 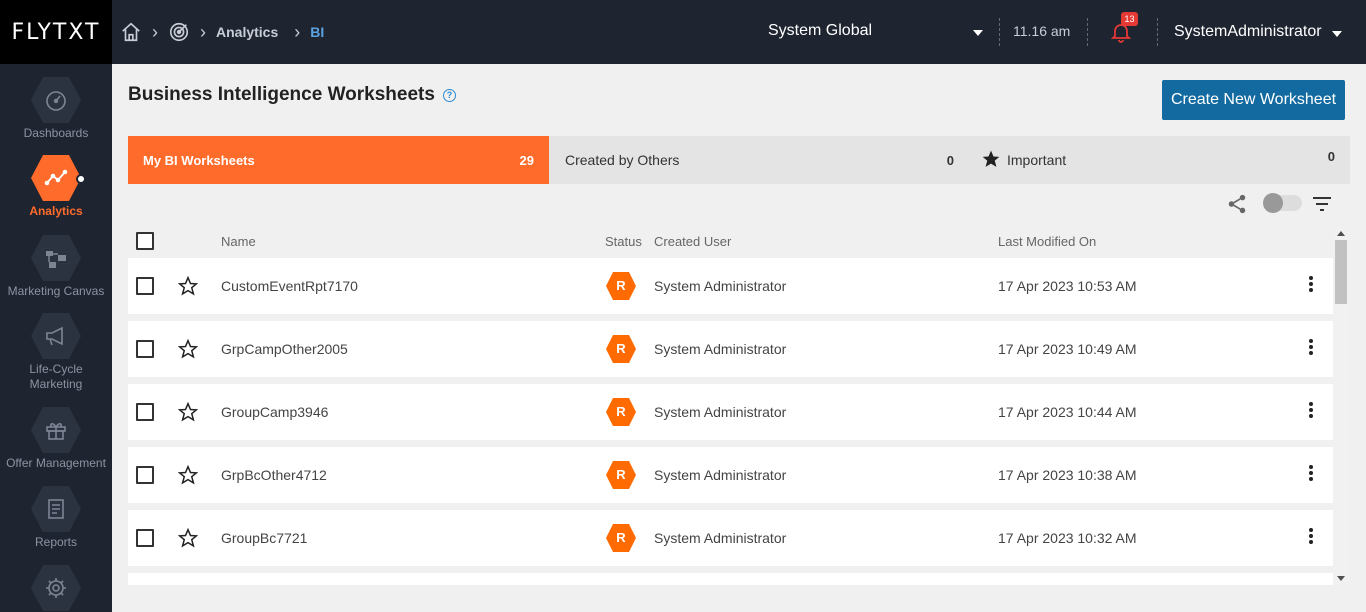 I want to click on breadcrumb: › › Analytics › BI, so click(x=222, y=32).